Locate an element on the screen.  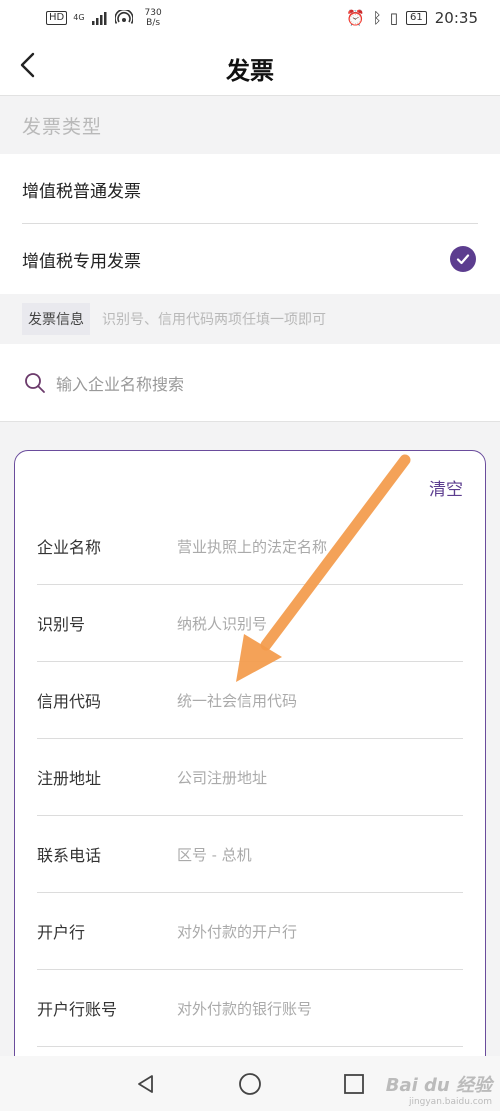
company-name-input: 营业执照上的法定名称 is located at coordinates (252, 546).